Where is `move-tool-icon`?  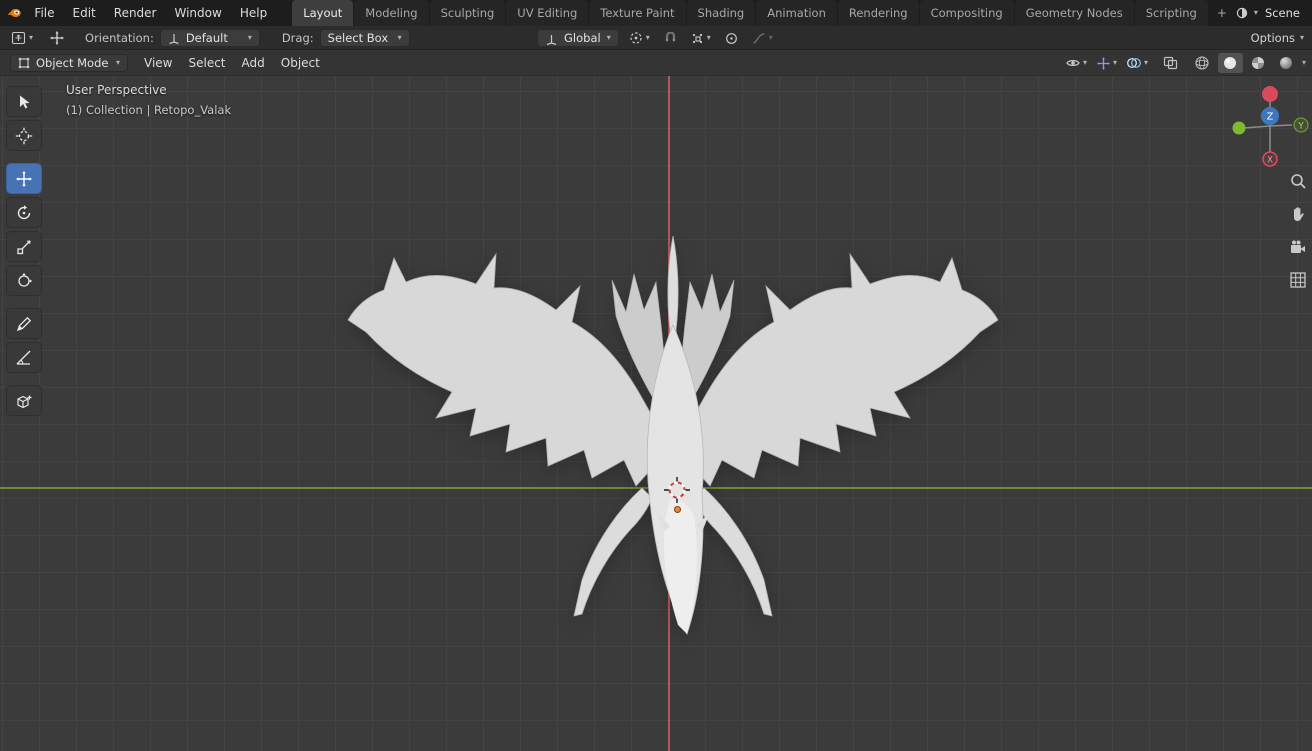 move-tool-icon is located at coordinates (24, 178).